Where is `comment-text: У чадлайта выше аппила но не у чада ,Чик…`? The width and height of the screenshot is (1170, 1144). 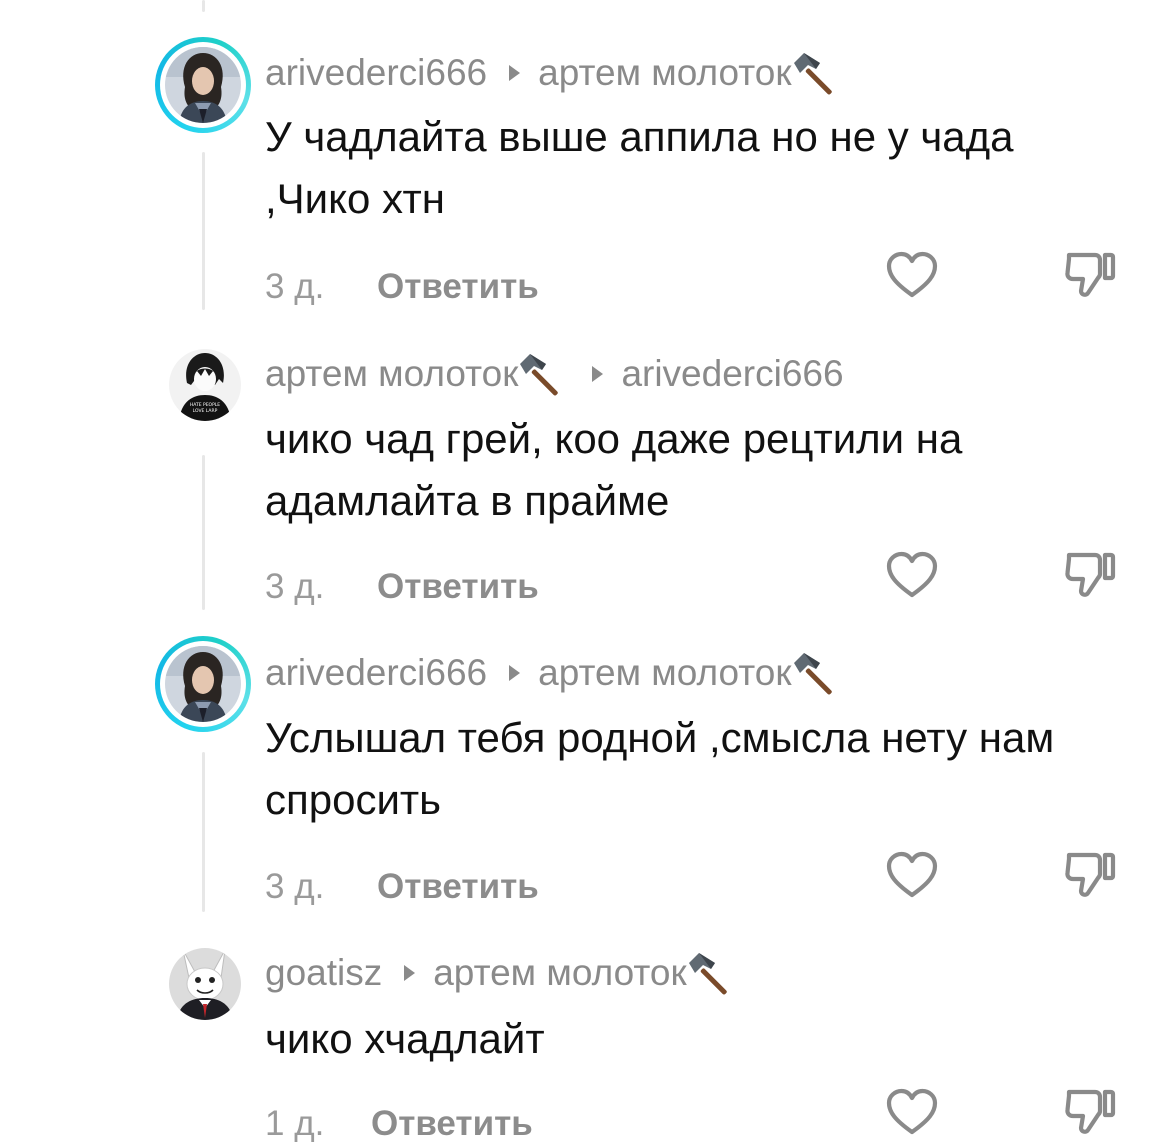
comment-text: У чадлайта выше аппила но не у чада ,Чик… is located at coordinates (639, 167).